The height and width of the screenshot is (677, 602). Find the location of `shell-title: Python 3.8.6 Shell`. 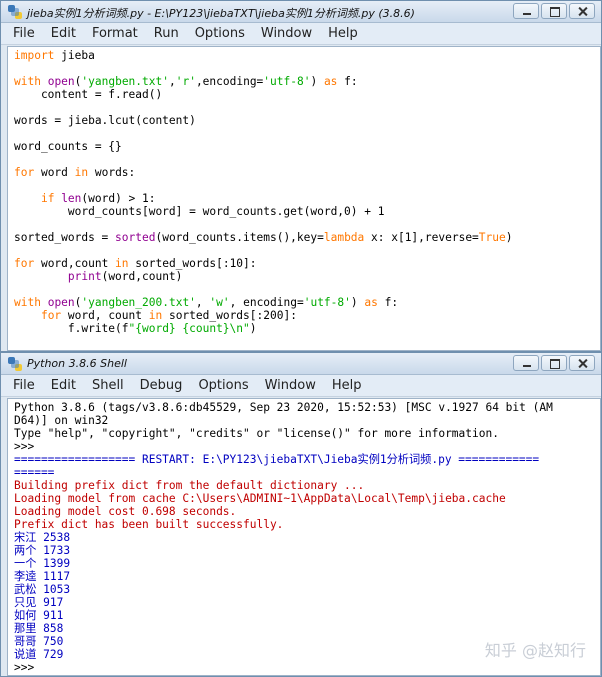

shell-title: Python 3.8.6 Shell is located at coordinates (77, 363).